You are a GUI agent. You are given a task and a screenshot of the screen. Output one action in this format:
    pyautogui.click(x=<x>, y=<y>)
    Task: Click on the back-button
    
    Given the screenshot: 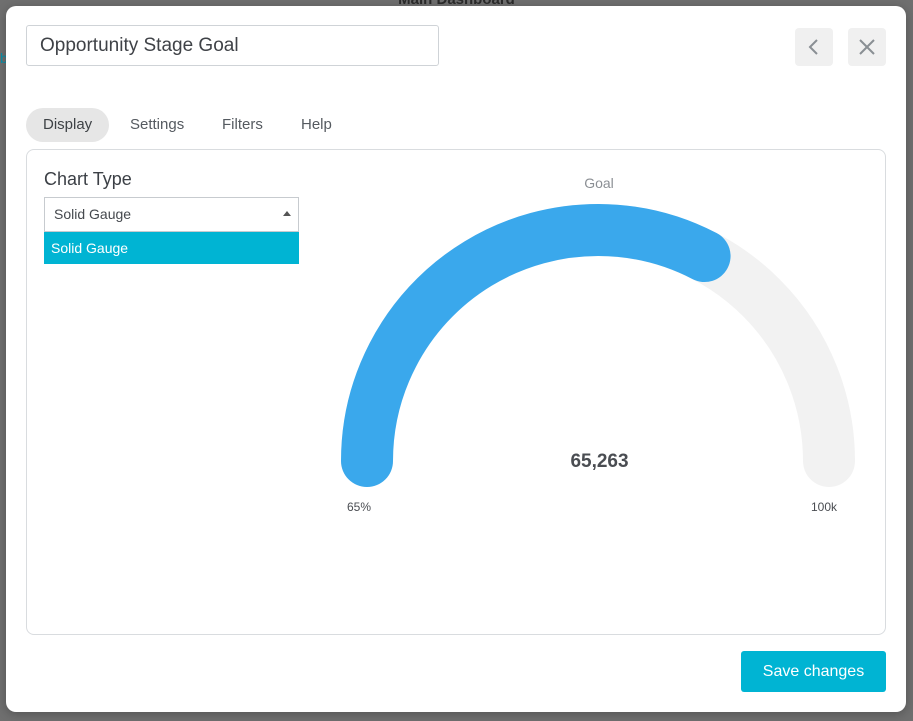 What is the action you would take?
    pyautogui.click(x=814, y=47)
    